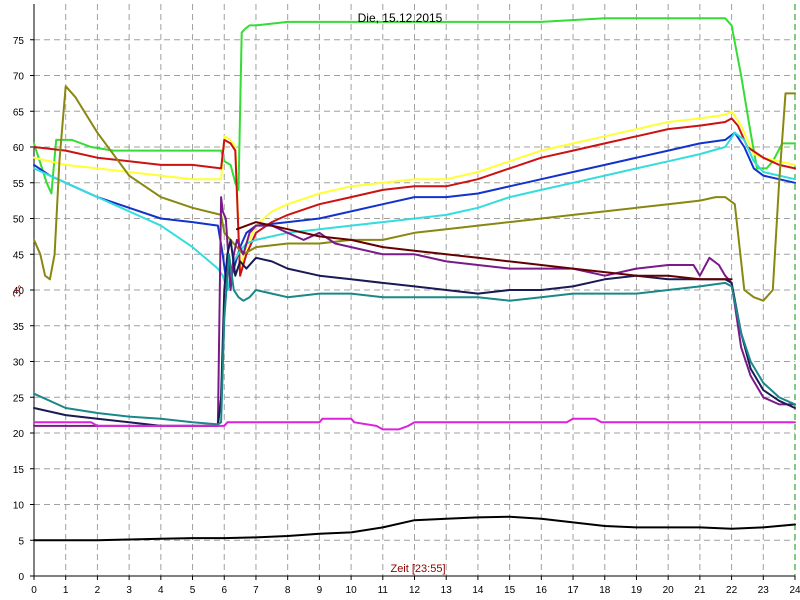 The image size is (800, 600). What do you see at coordinates (320, 590) in the screenshot?
I see `x-tick-label: 9` at bounding box center [320, 590].